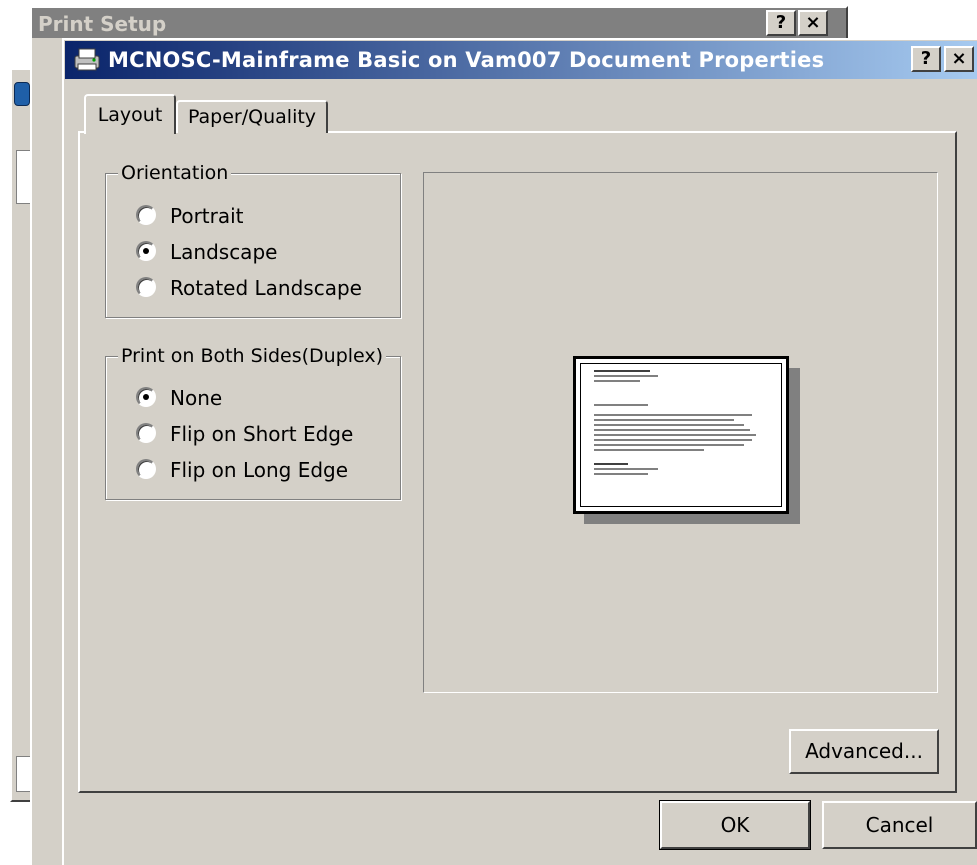  I want to click on print-setup-close-button: ×, so click(813, 23).